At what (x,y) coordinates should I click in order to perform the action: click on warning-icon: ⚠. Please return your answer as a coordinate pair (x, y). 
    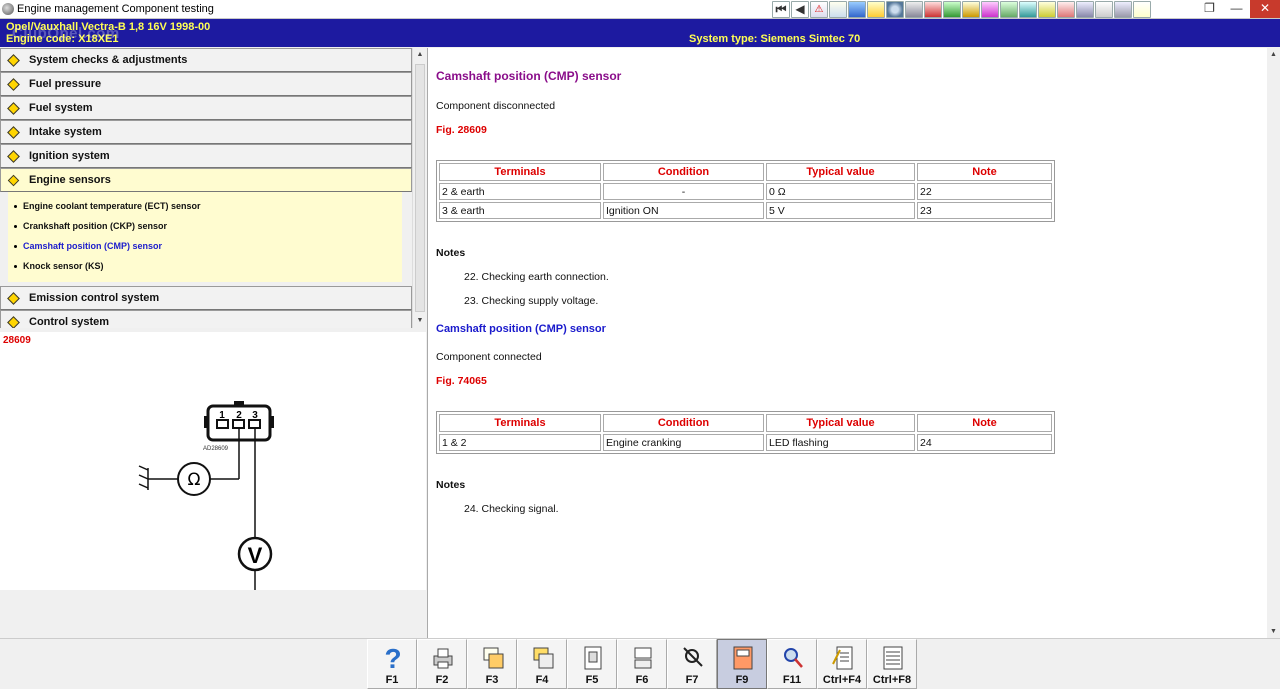
    Looking at the image, I should click on (819, 9).